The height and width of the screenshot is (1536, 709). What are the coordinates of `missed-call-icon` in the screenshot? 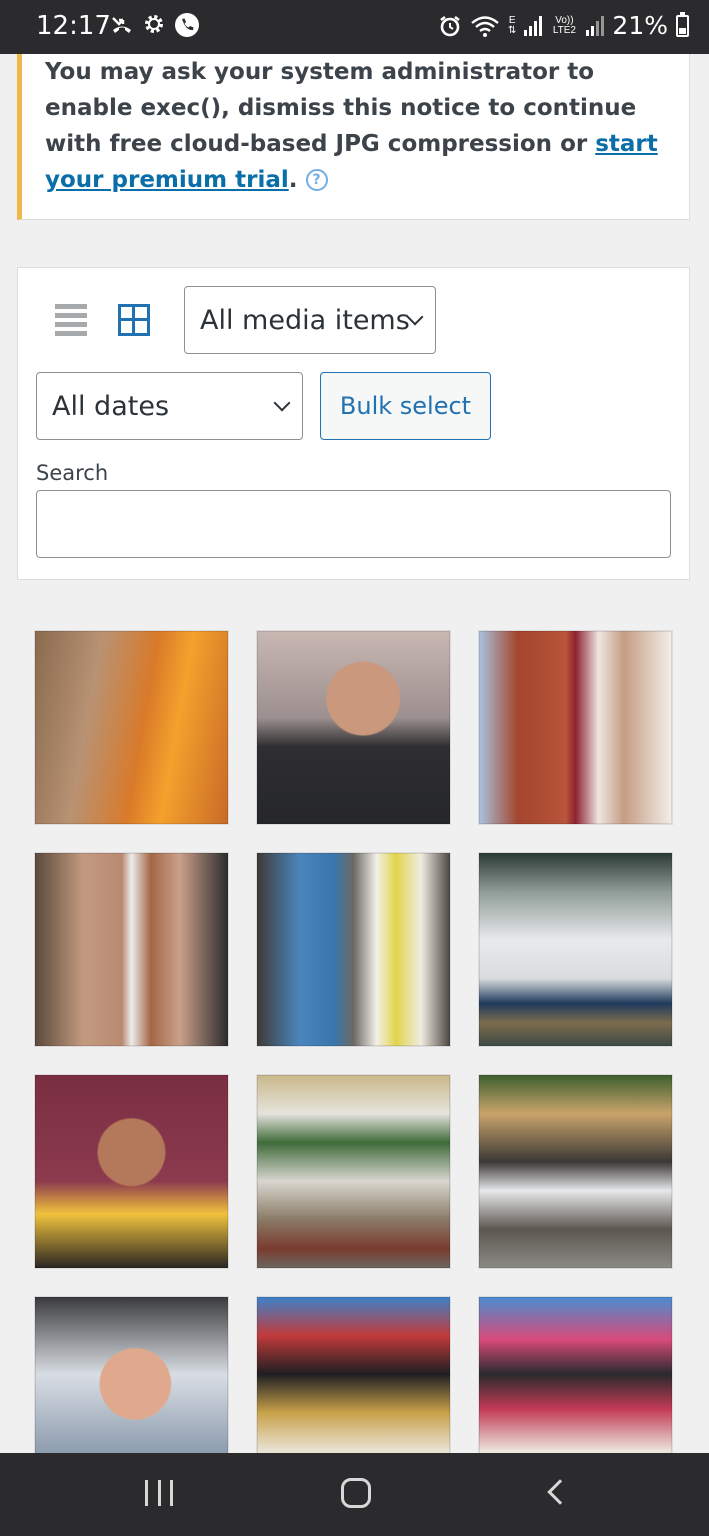 It's located at (121, 25).